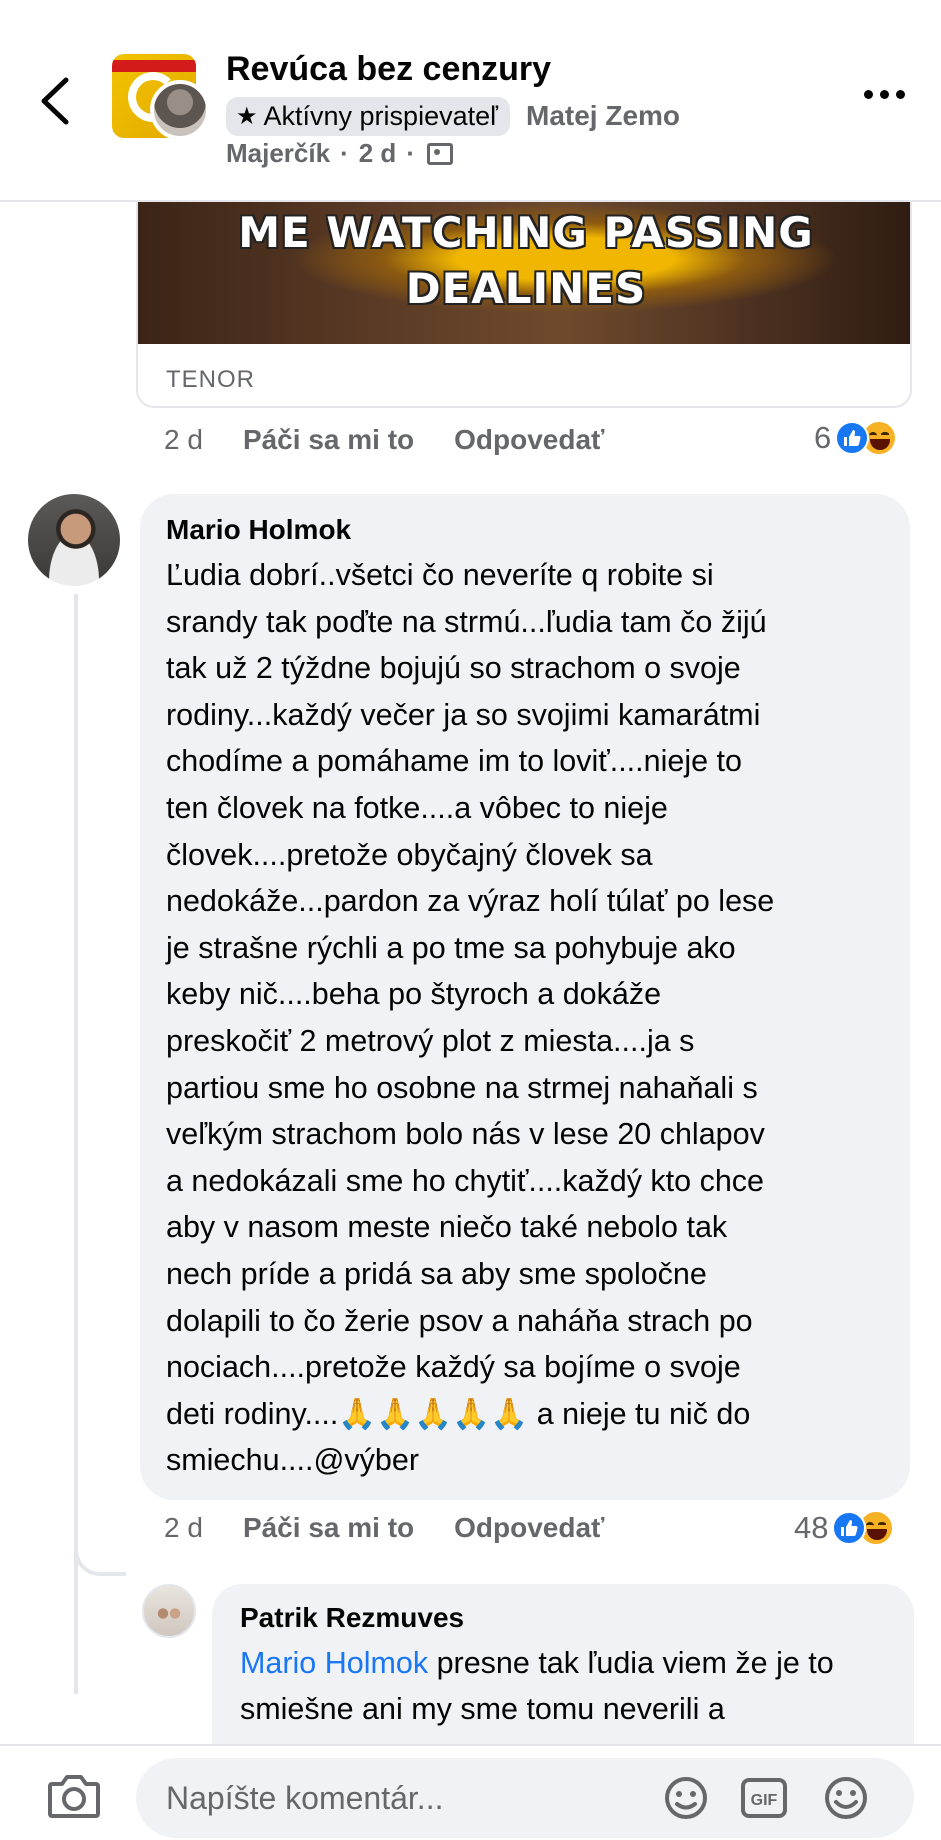 The width and height of the screenshot is (941, 1840). Describe the element at coordinates (334, 1663) in the screenshot. I see `mention-link: Mario Holmok` at that location.